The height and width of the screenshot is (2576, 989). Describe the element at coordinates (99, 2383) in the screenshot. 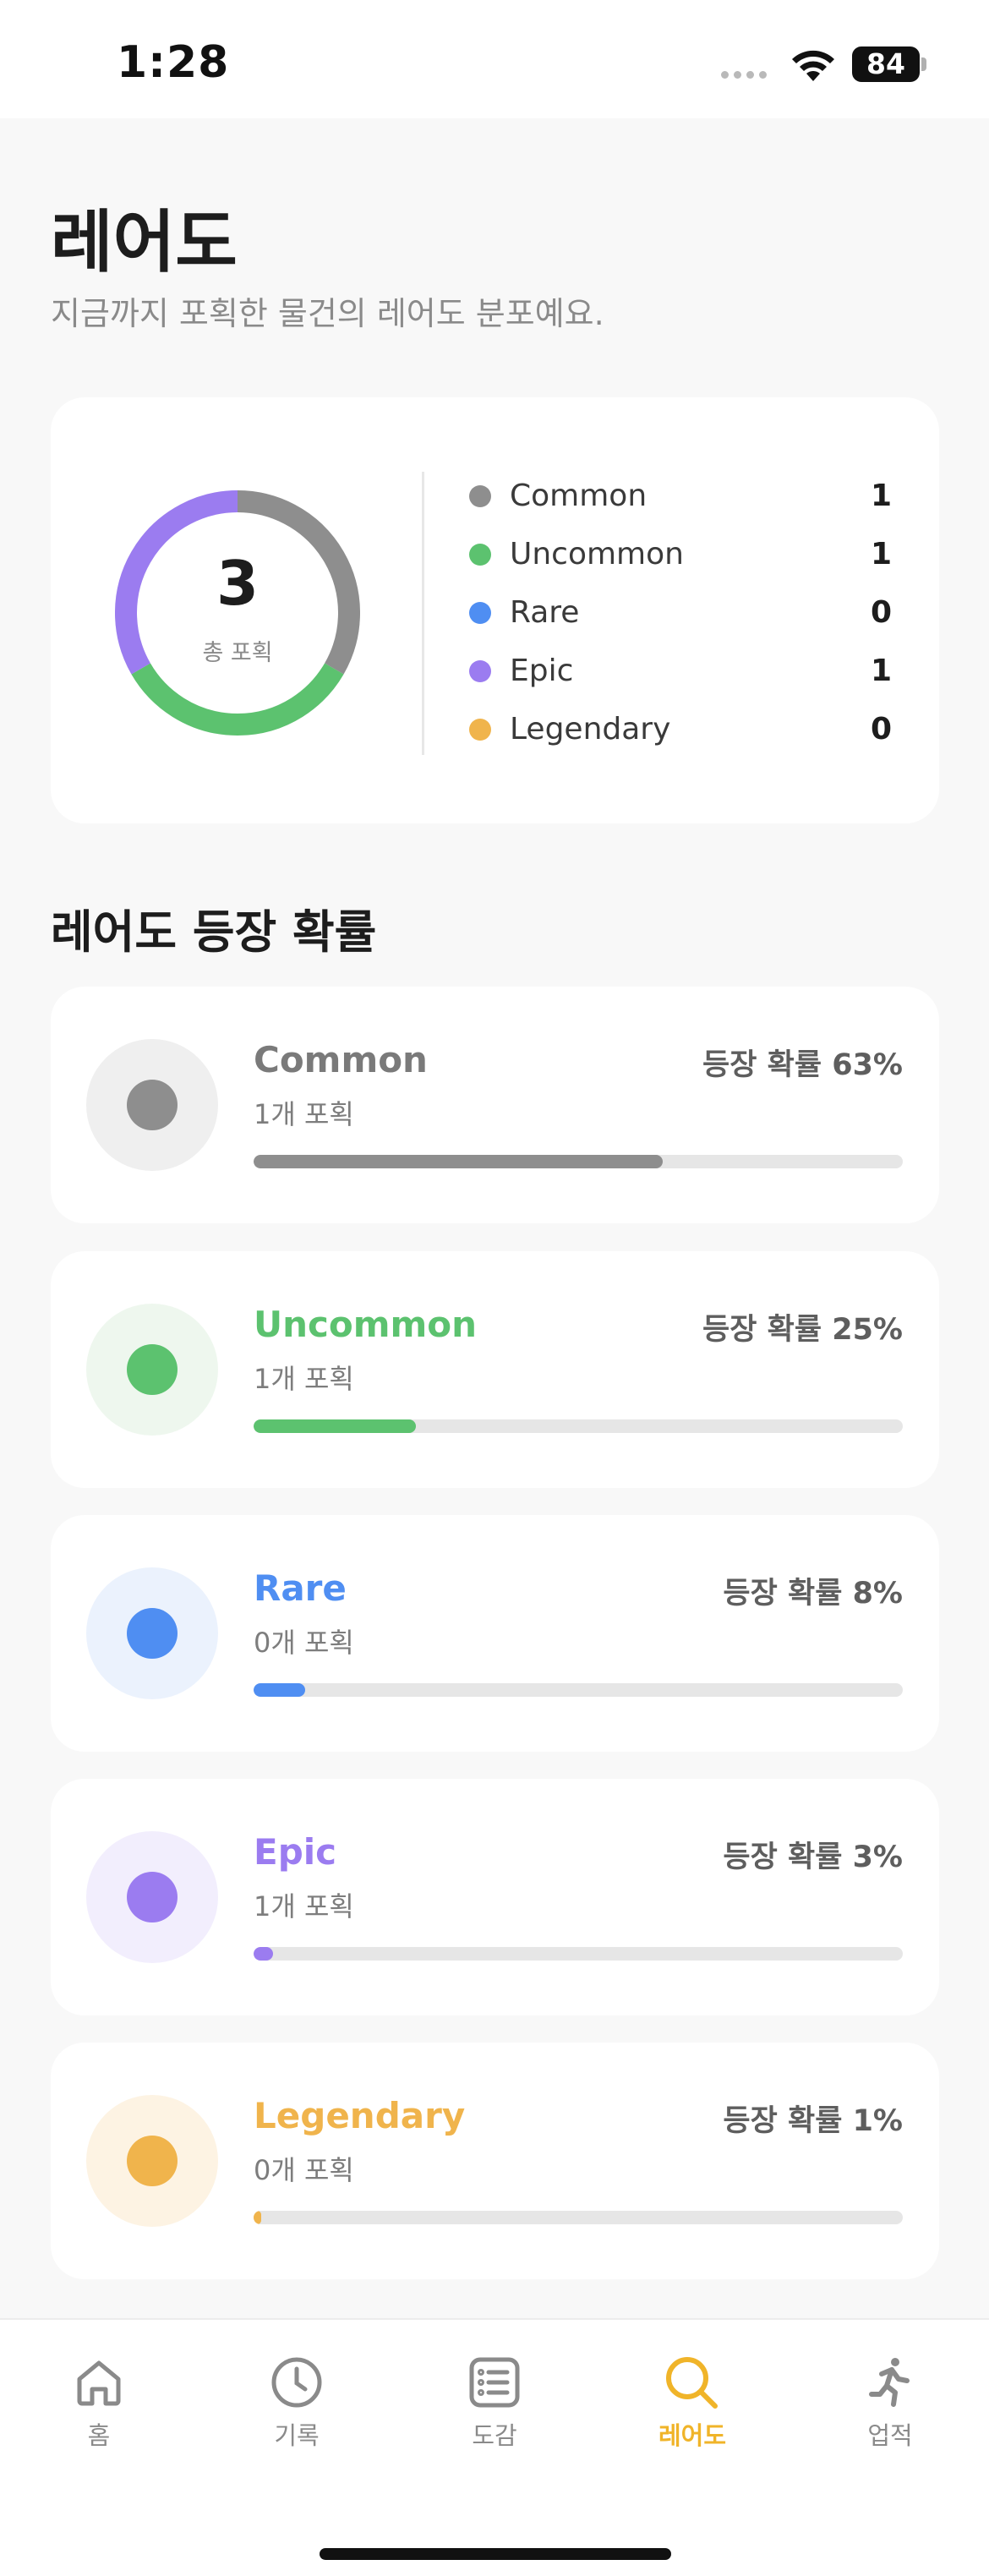

I see `home-icon` at that location.